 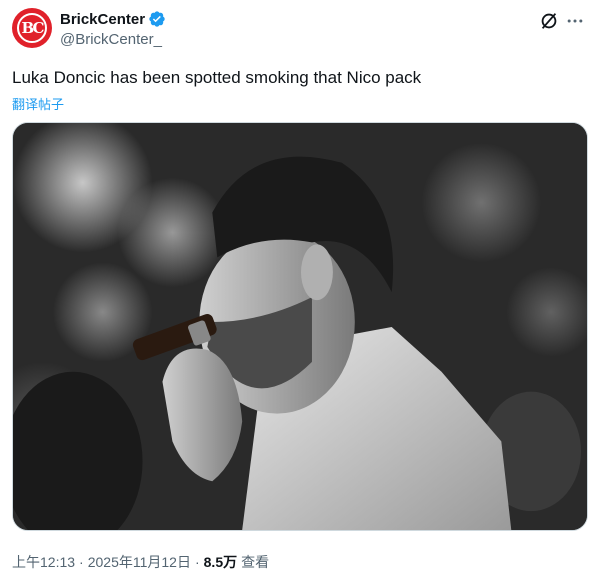 What do you see at coordinates (255, 562) in the screenshot?
I see `views-label: 查看` at bounding box center [255, 562].